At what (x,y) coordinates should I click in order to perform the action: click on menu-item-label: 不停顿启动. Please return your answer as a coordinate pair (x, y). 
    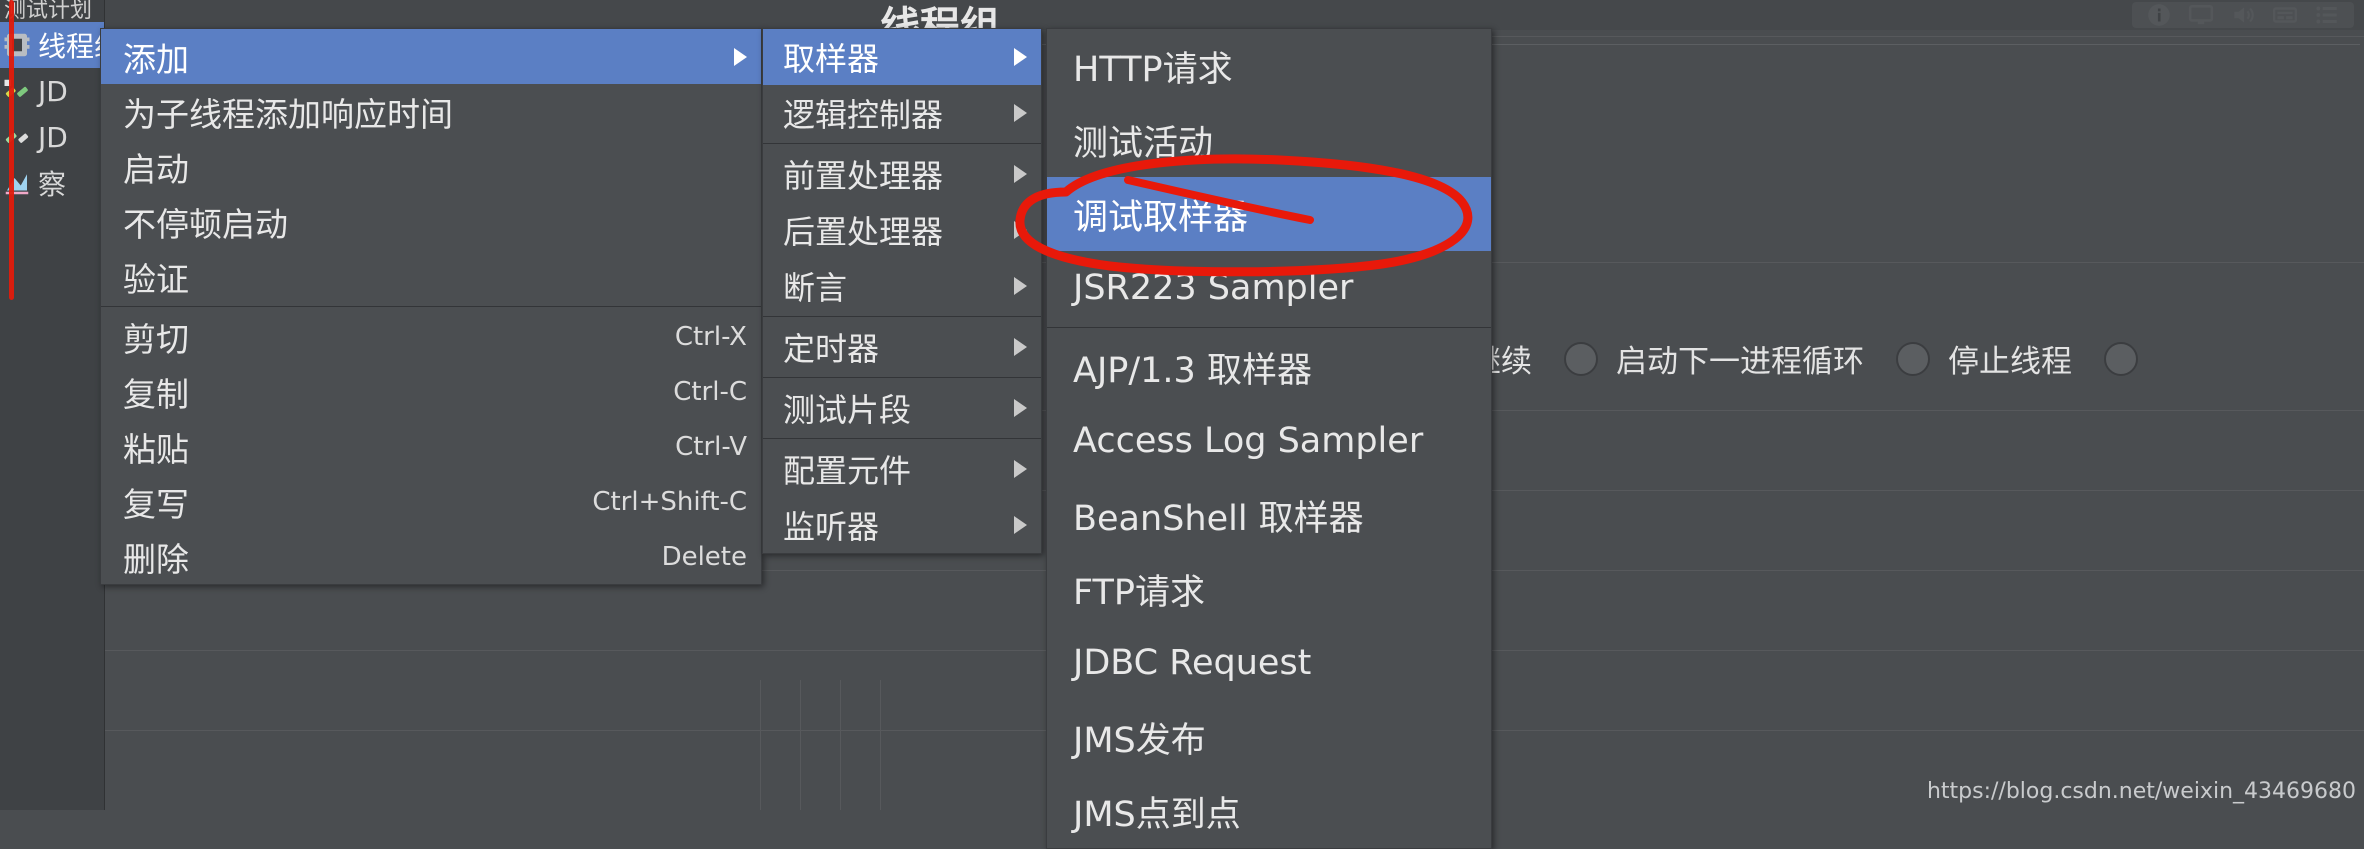
    Looking at the image, I should click on (205, 224).